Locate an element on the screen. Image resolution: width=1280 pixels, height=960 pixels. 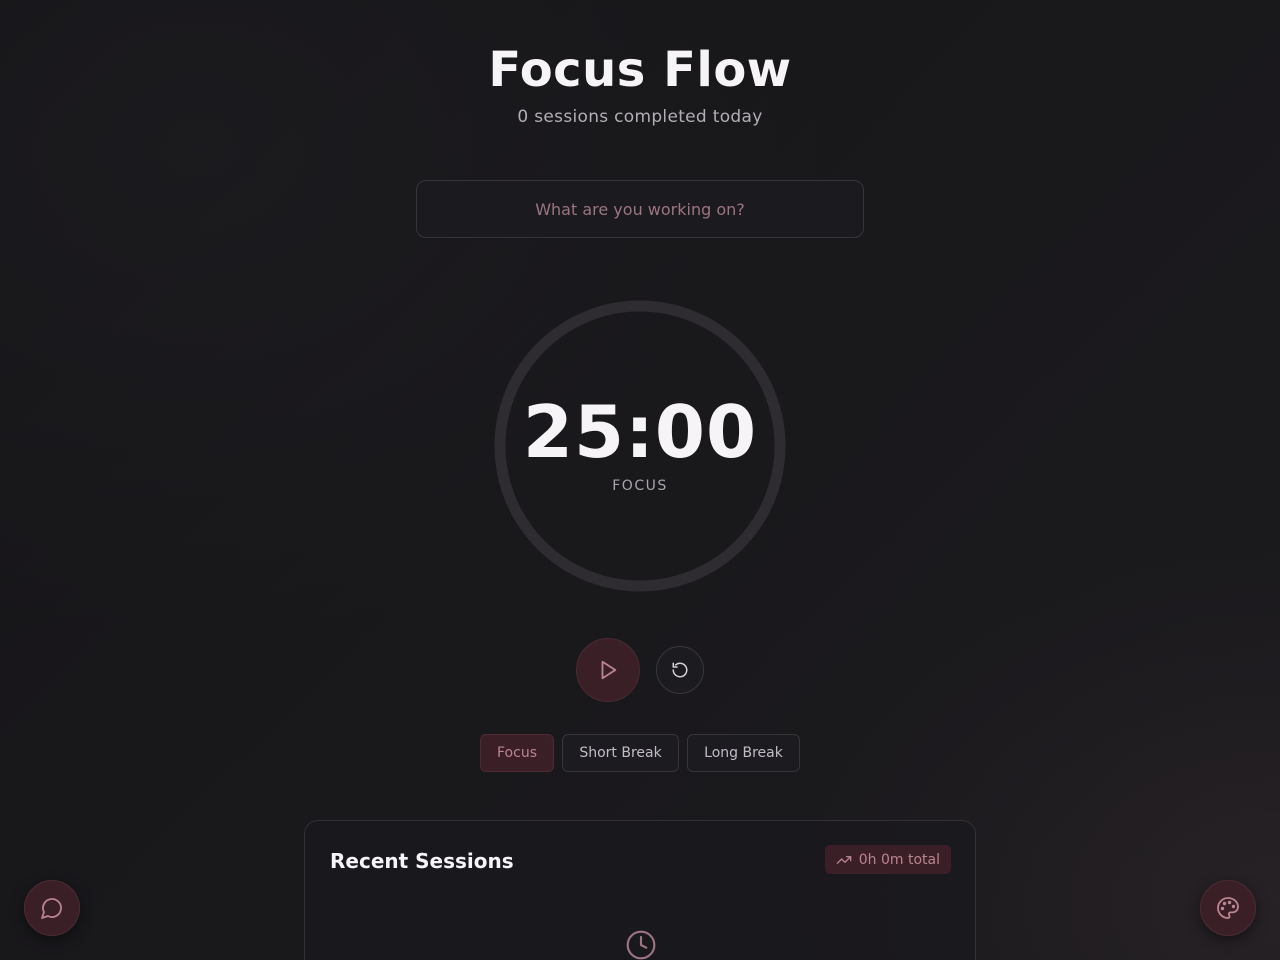
mode-focus-label: Focus is located at coordinates (517, 753).